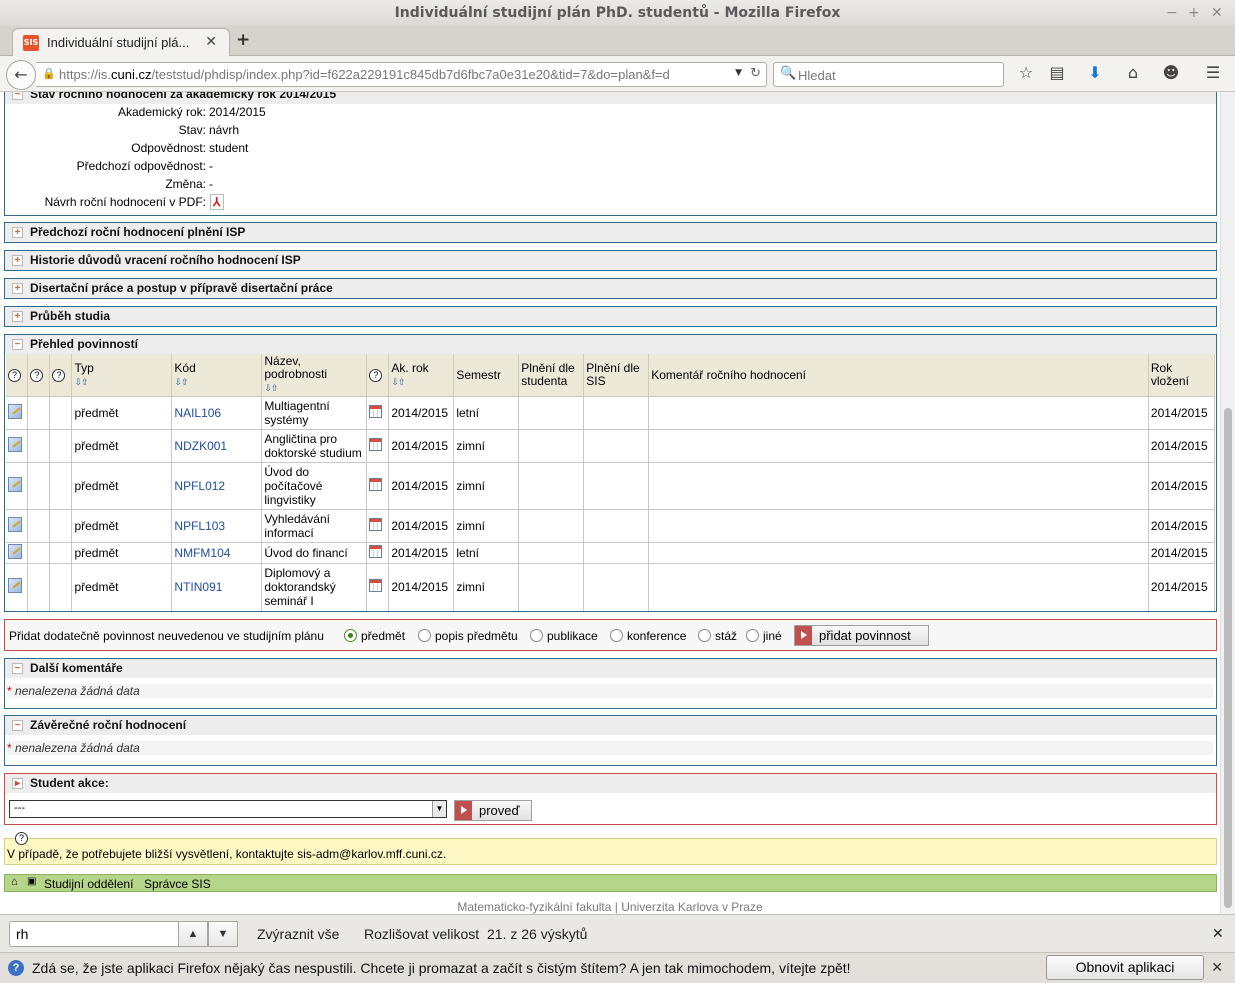 Image resolution: width=1235 pixels, height=983 pixels. What do you see at coordinates (1194, 13) in the screenshot?
I see `maximize-icon: +` at bounding box center [1194, 13].